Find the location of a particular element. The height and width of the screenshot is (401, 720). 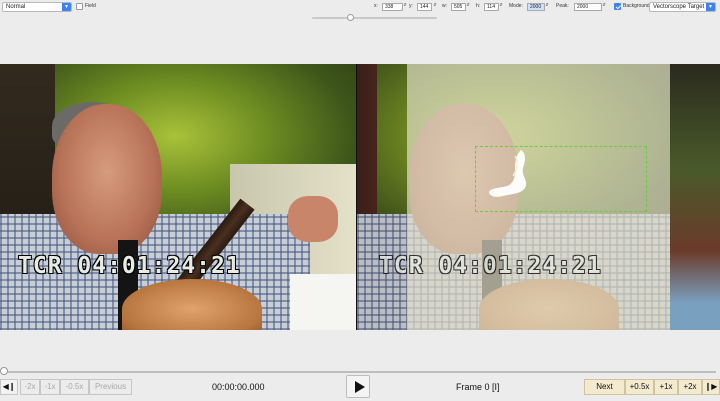

play-button is located at coordinates (358, 386).